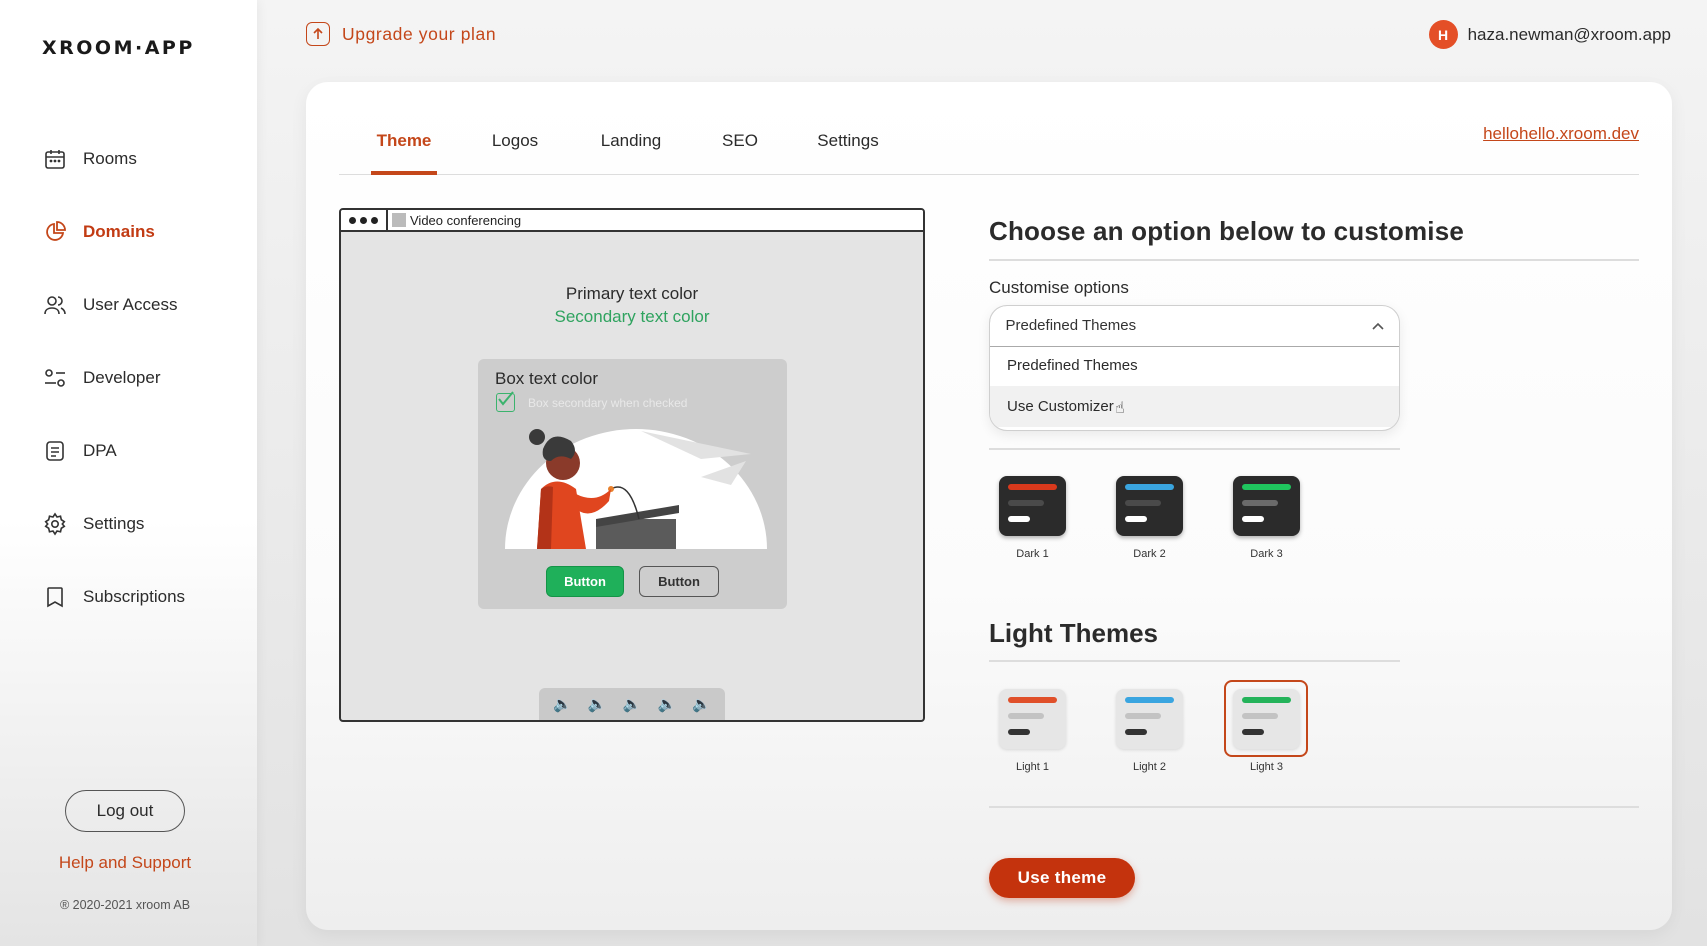  What do you see at coordinates (636, 489) in the screenshot?
I see `speaker-illustration` at bounding box center [636, 489].